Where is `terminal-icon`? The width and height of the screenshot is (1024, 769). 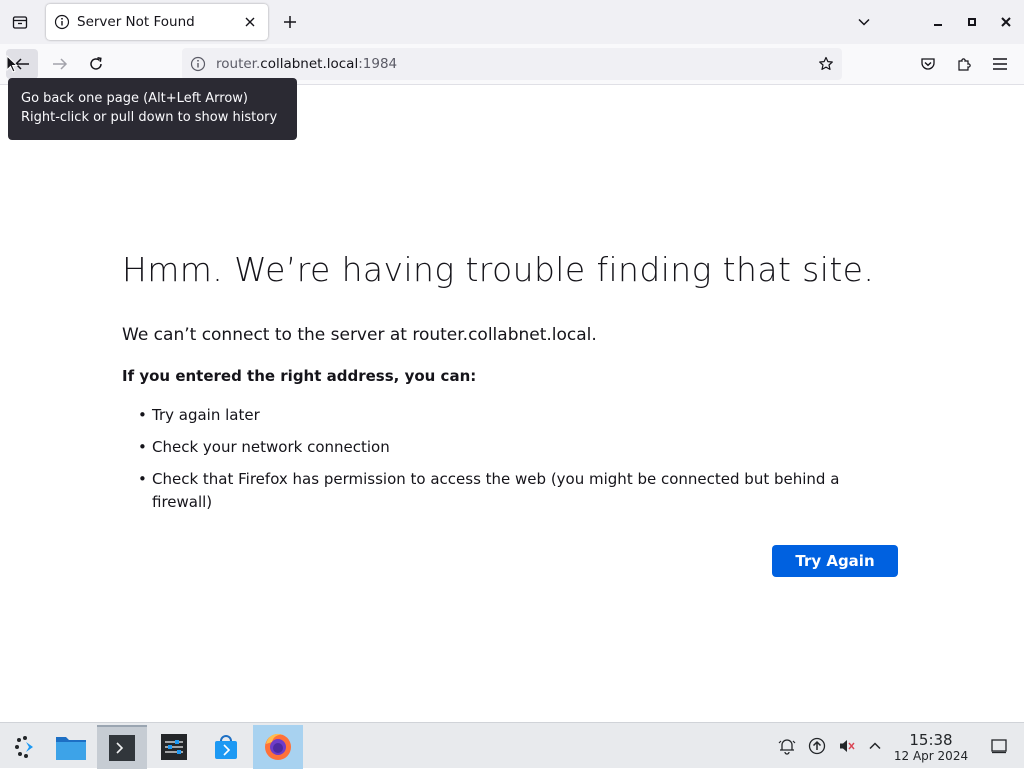 terminal-icon is located at coordinates (122, 747).